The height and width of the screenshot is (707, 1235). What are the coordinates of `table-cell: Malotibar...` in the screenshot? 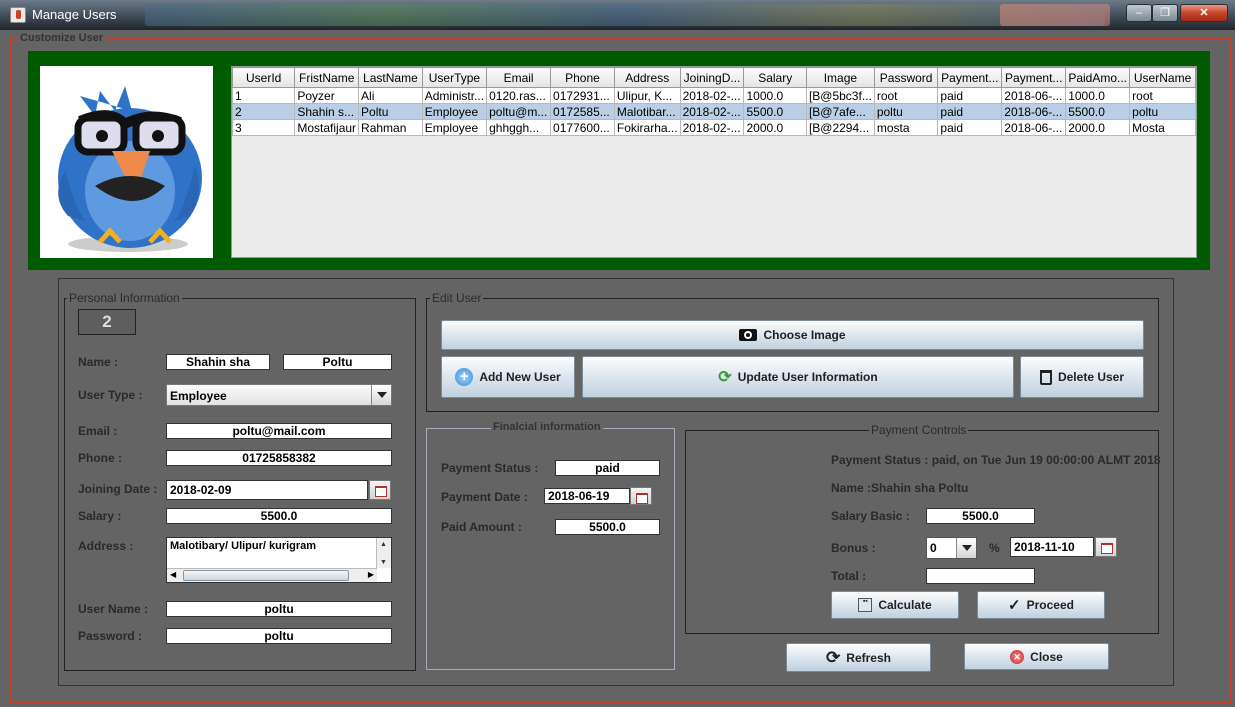 It's located at (647, 111).